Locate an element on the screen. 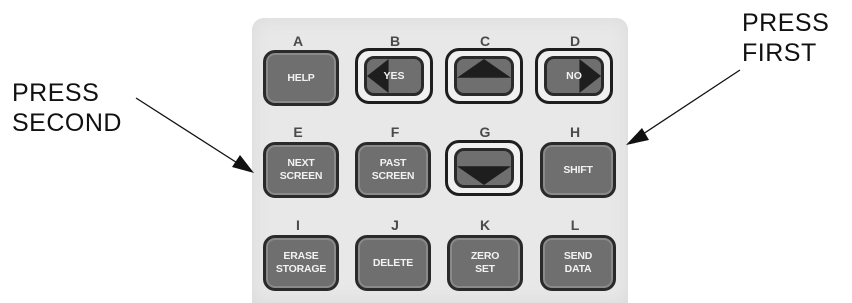 Image resolution: width=852 pixels, height=303 pixels. press-second-leader-line is located at coordinates (189, 132).